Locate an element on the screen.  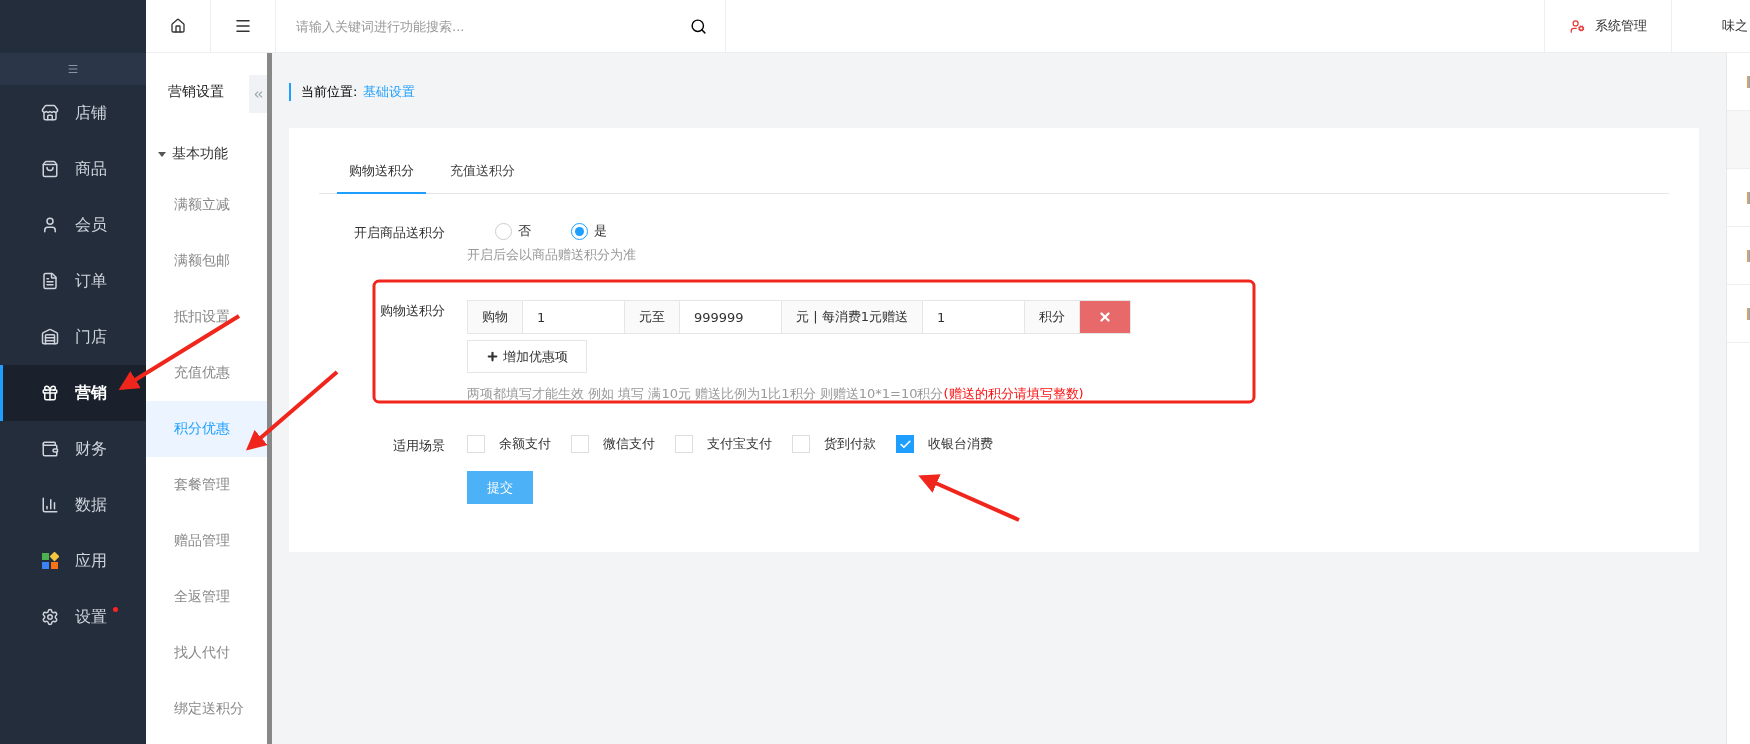
nav-item: 商品 is located at coordinates (73, 169).